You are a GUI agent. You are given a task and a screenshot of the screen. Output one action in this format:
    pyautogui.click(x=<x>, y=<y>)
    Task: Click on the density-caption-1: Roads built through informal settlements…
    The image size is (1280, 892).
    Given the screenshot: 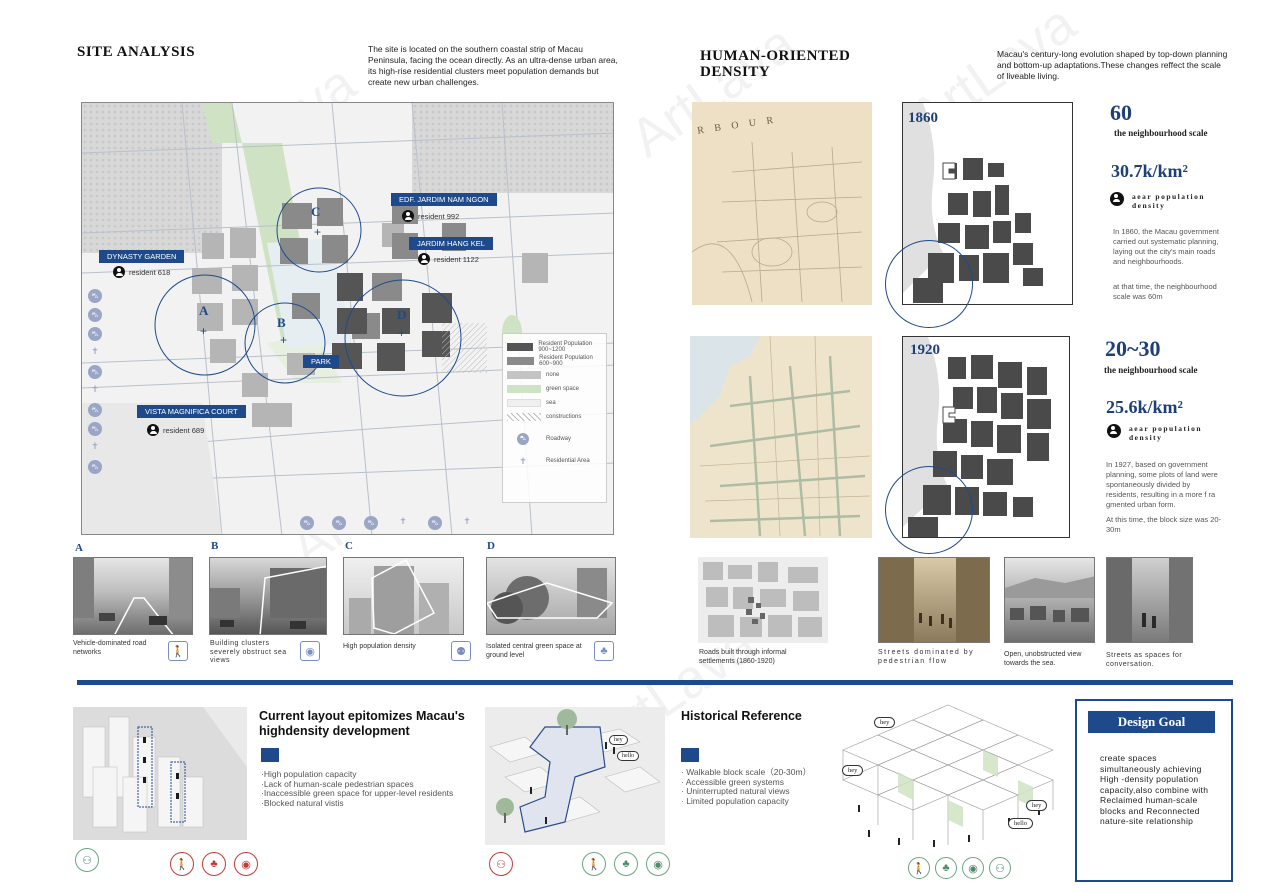 What is the action you would take?
    pyautogui.click(x=743, y=657)
    